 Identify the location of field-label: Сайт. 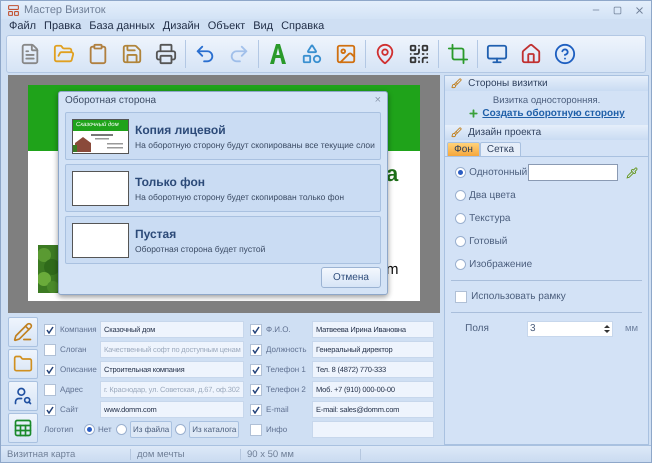
(70, 409).